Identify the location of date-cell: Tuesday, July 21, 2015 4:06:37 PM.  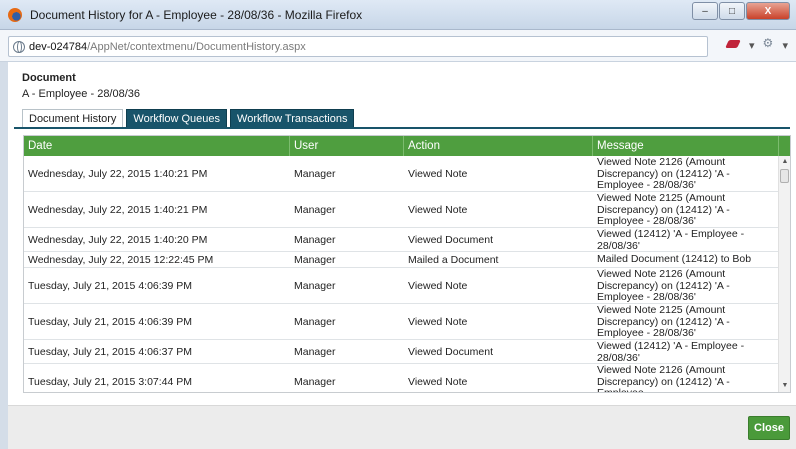
(110, 351).